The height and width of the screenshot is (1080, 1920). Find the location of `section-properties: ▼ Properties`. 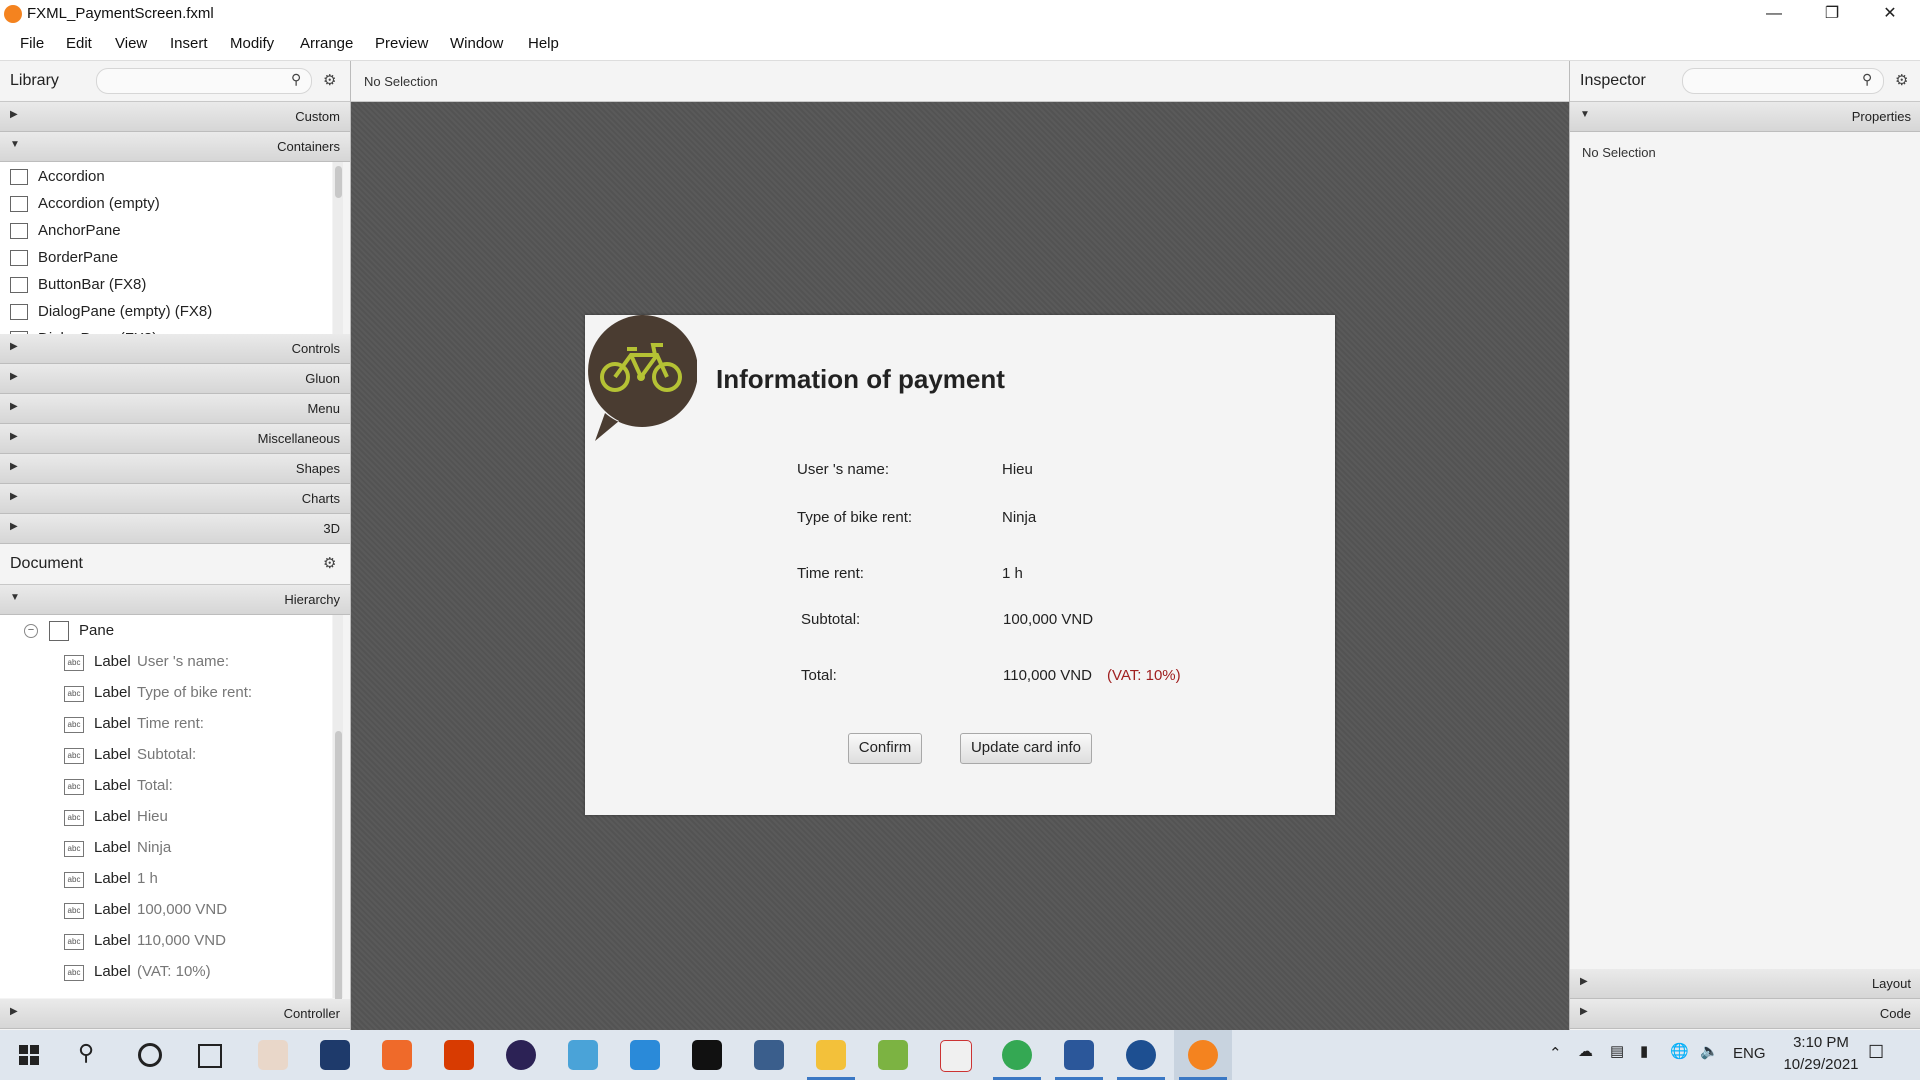

section-properties: ▼ Properties is located at coordinates (1745, 117).